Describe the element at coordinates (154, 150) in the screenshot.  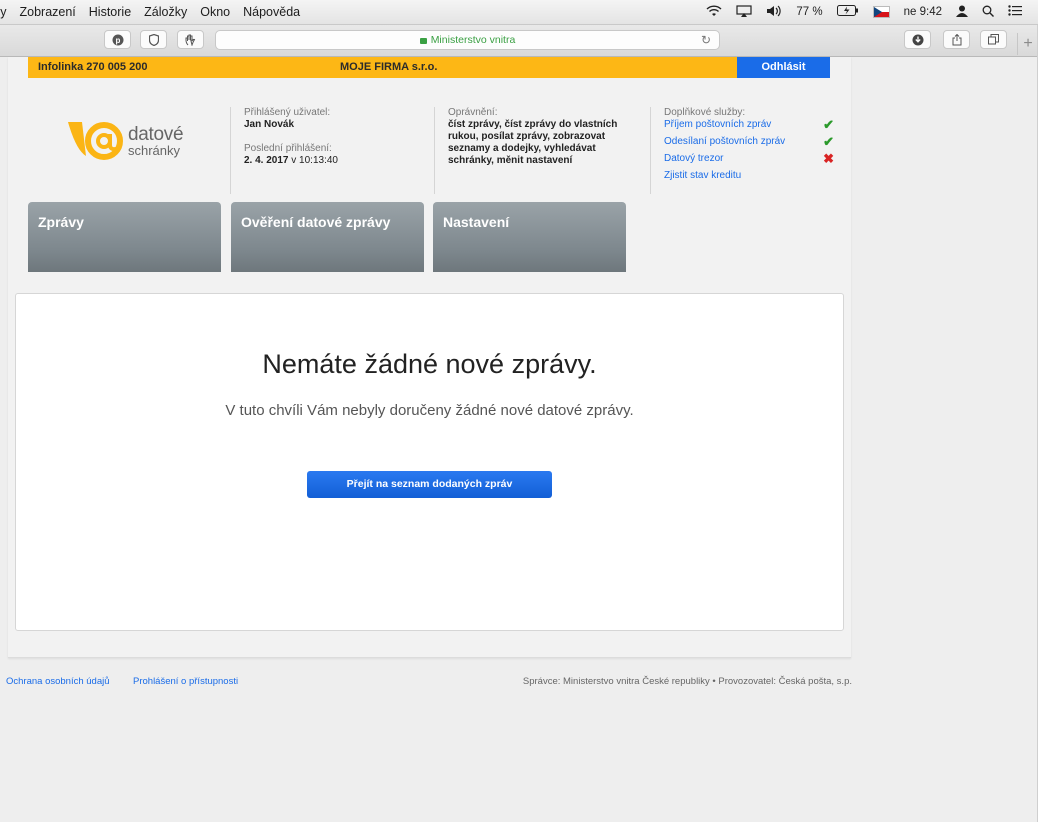
I see `logo-text-schranky: schránky` at that location.